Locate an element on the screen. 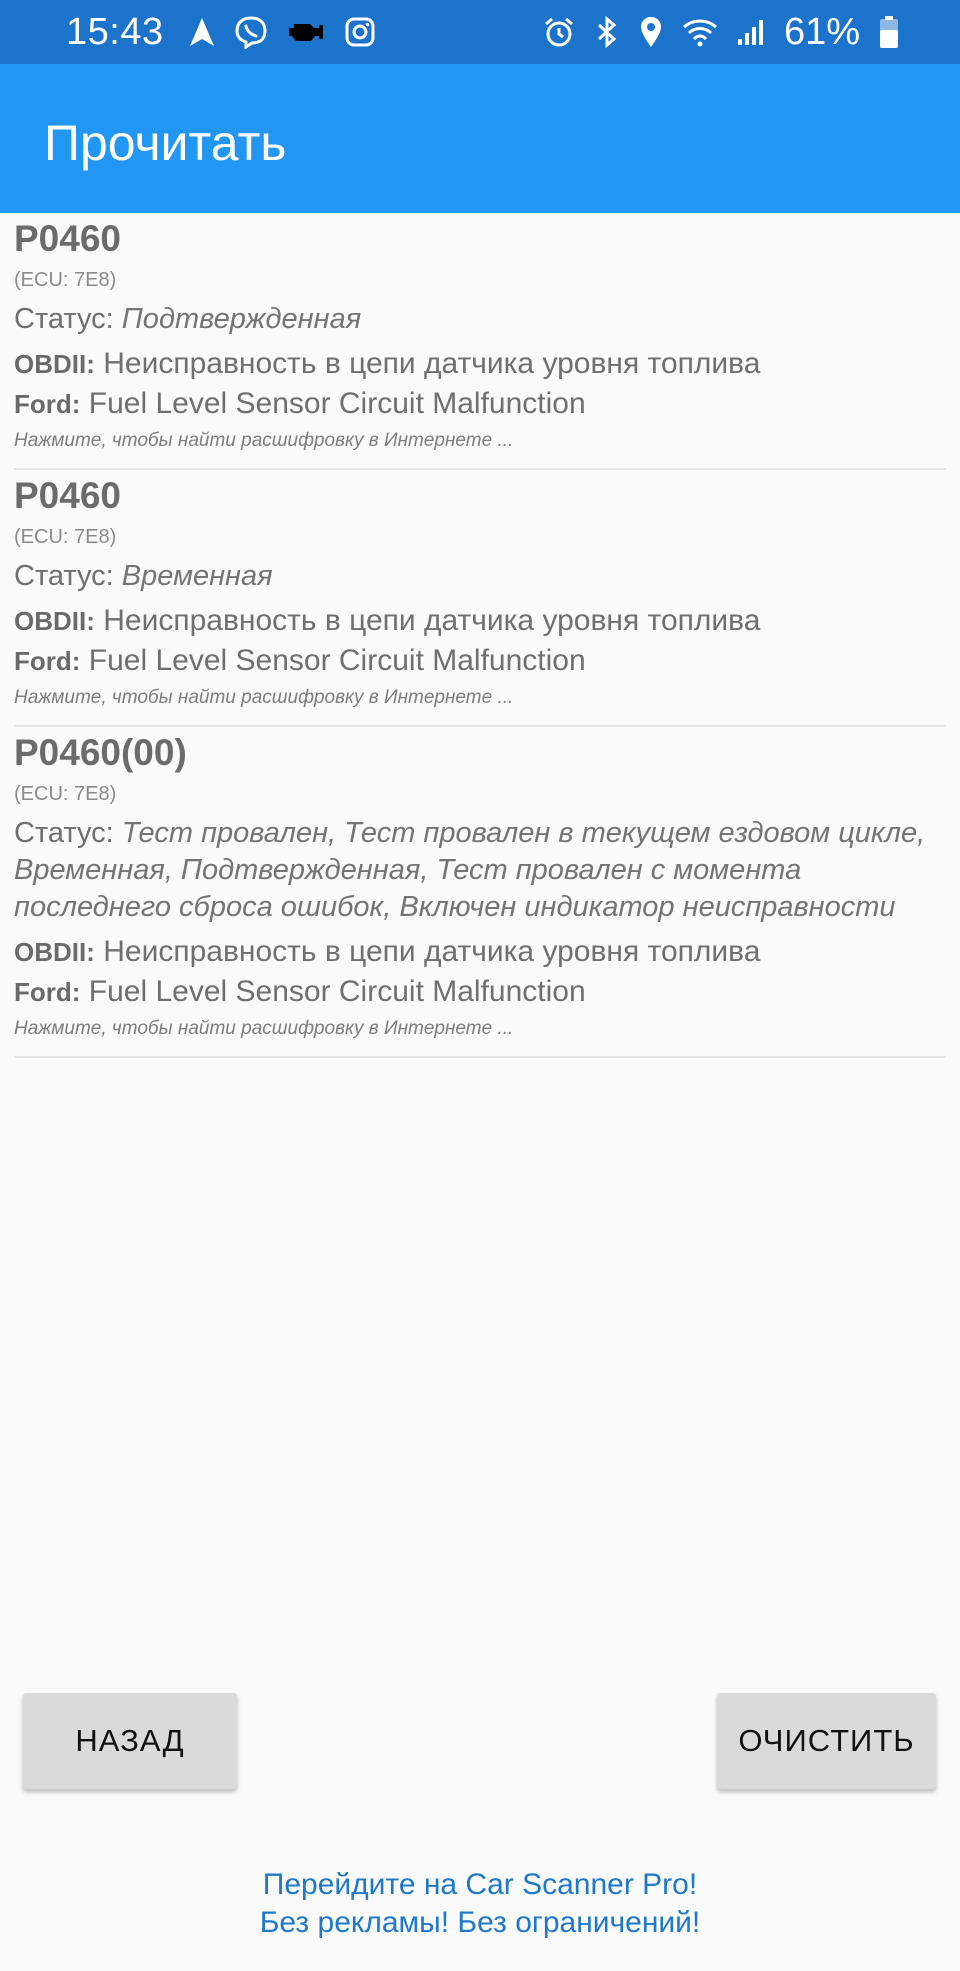  dtc-code: P0460(00) is located at coordinates (100, 752).